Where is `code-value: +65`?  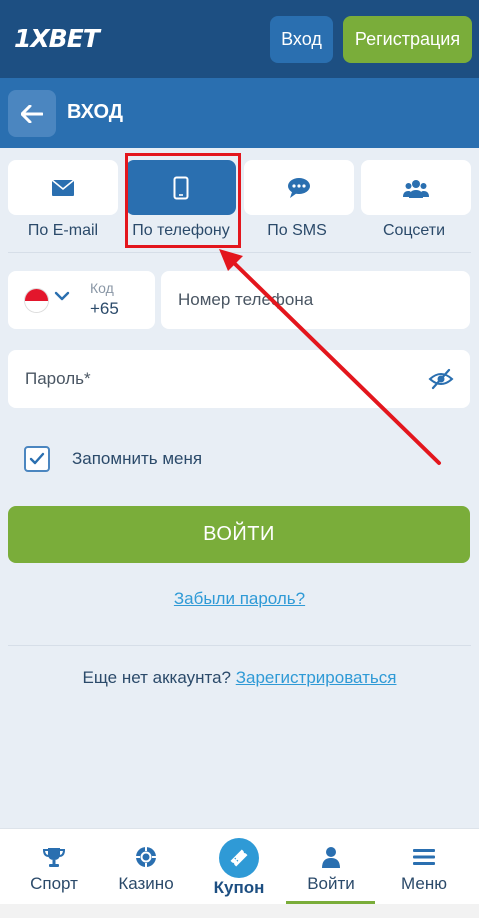
code-value: +65 is located at coordinates (104, 308).